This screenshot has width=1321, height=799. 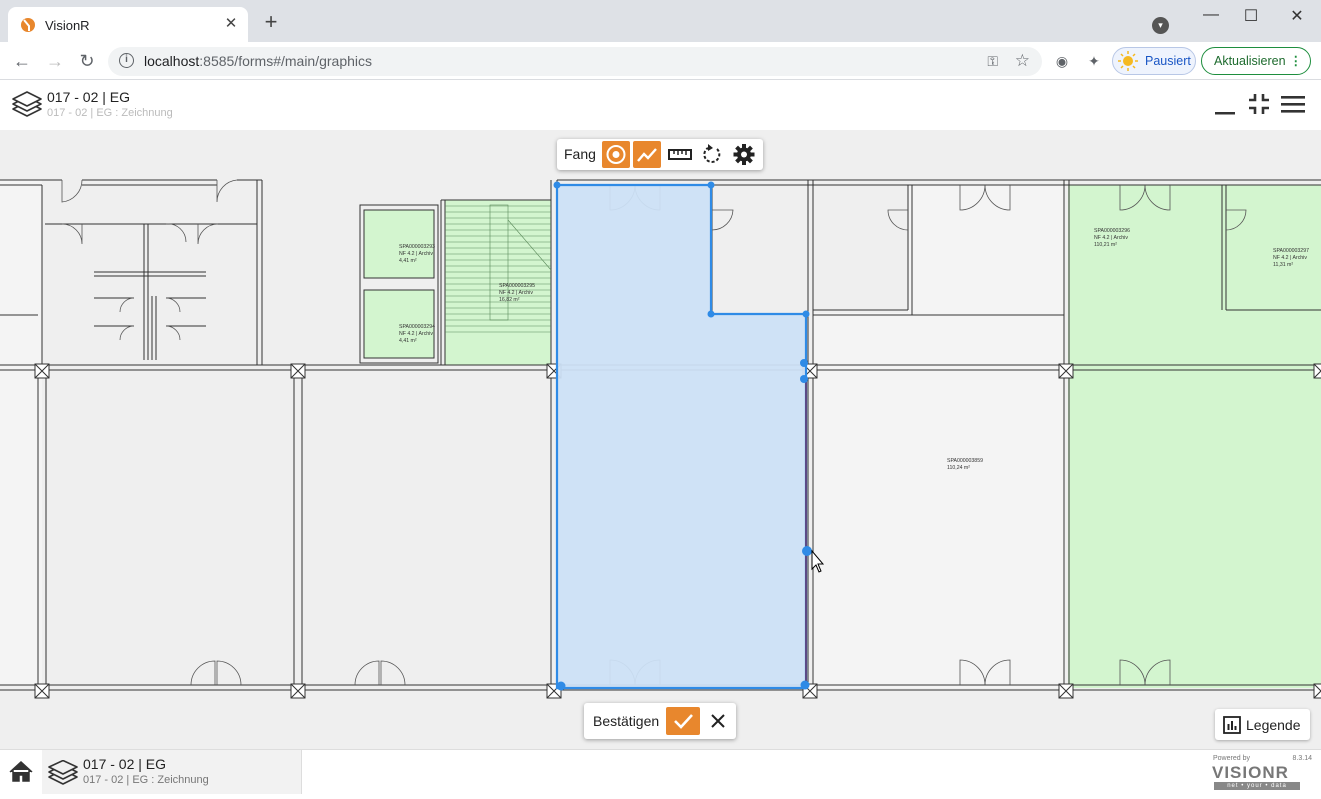 I want to click on confirm-label: Bestätigen, so click(x=626, y=721).